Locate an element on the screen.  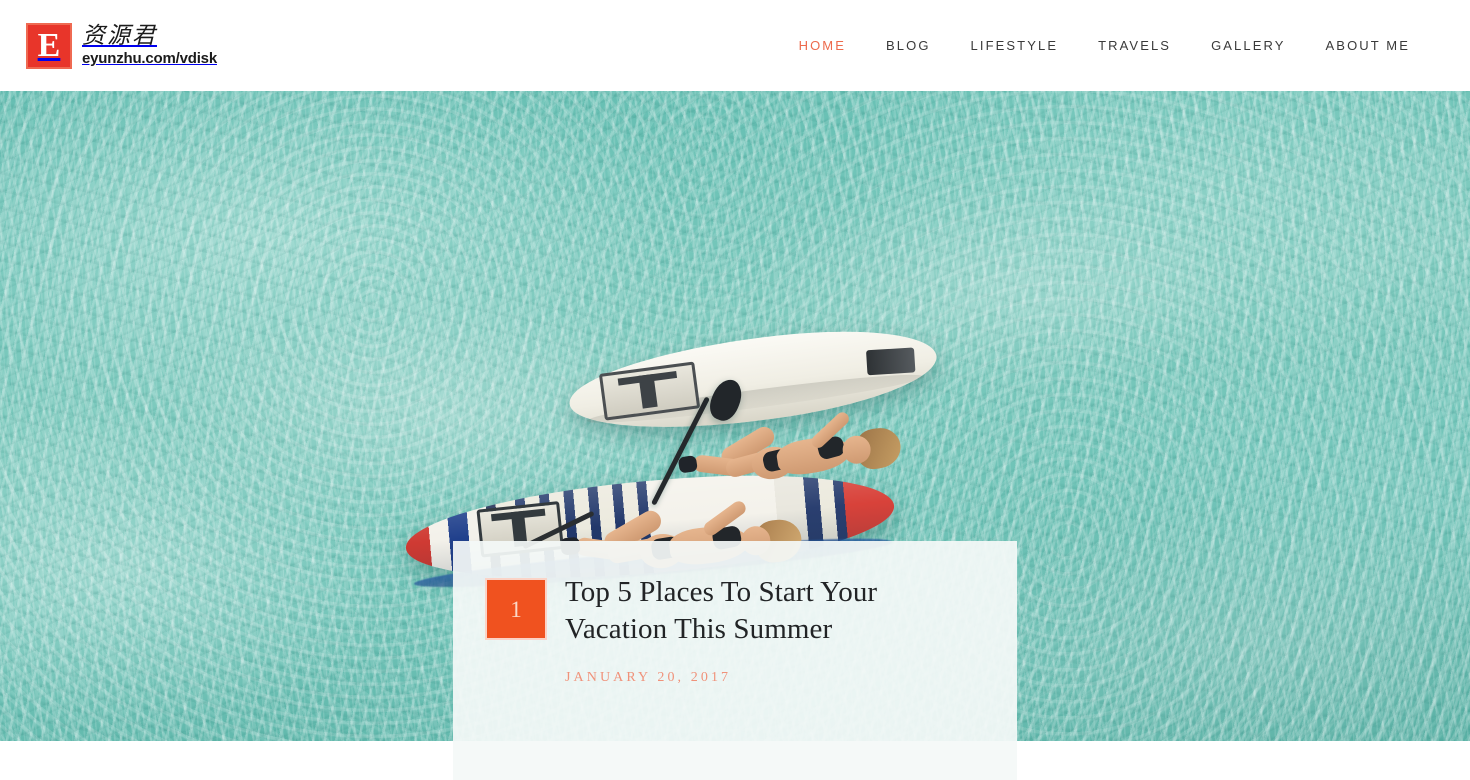
rank-badge: 1 is located at coordinates (516, 609).